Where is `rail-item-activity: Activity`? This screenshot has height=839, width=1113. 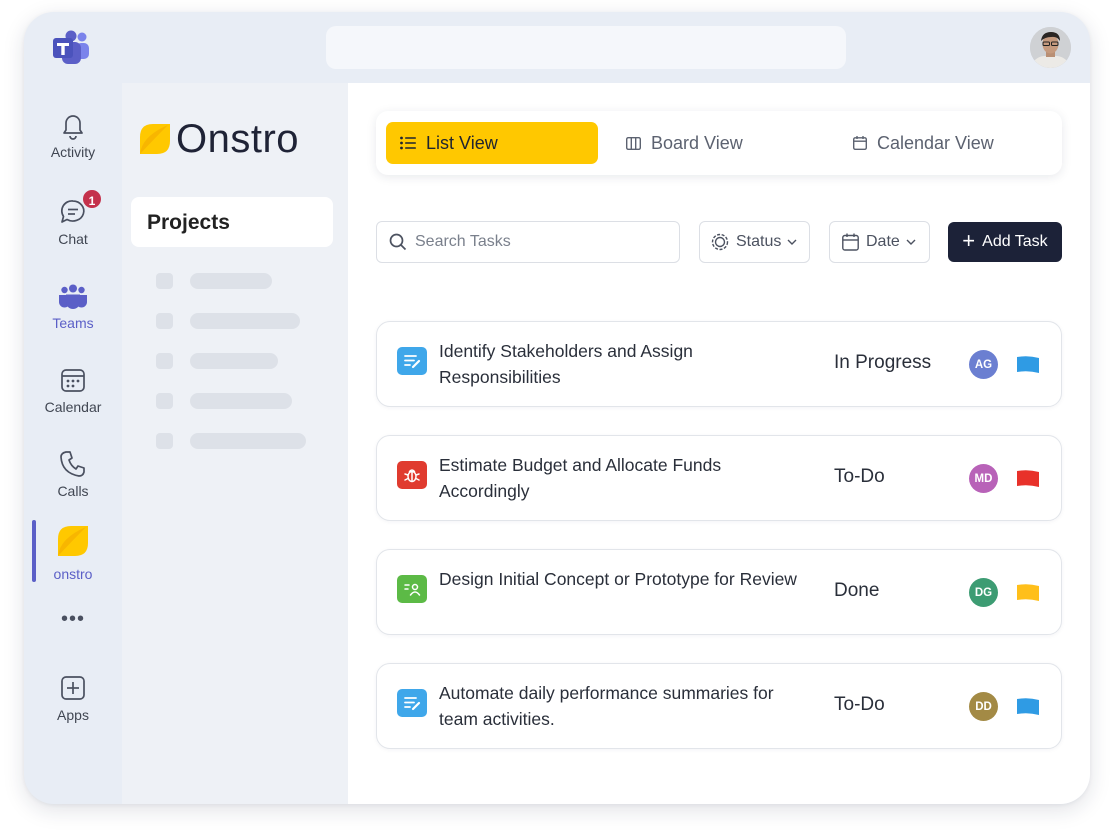
rail-item-activity: Activity is located at coordinates (73, 135).